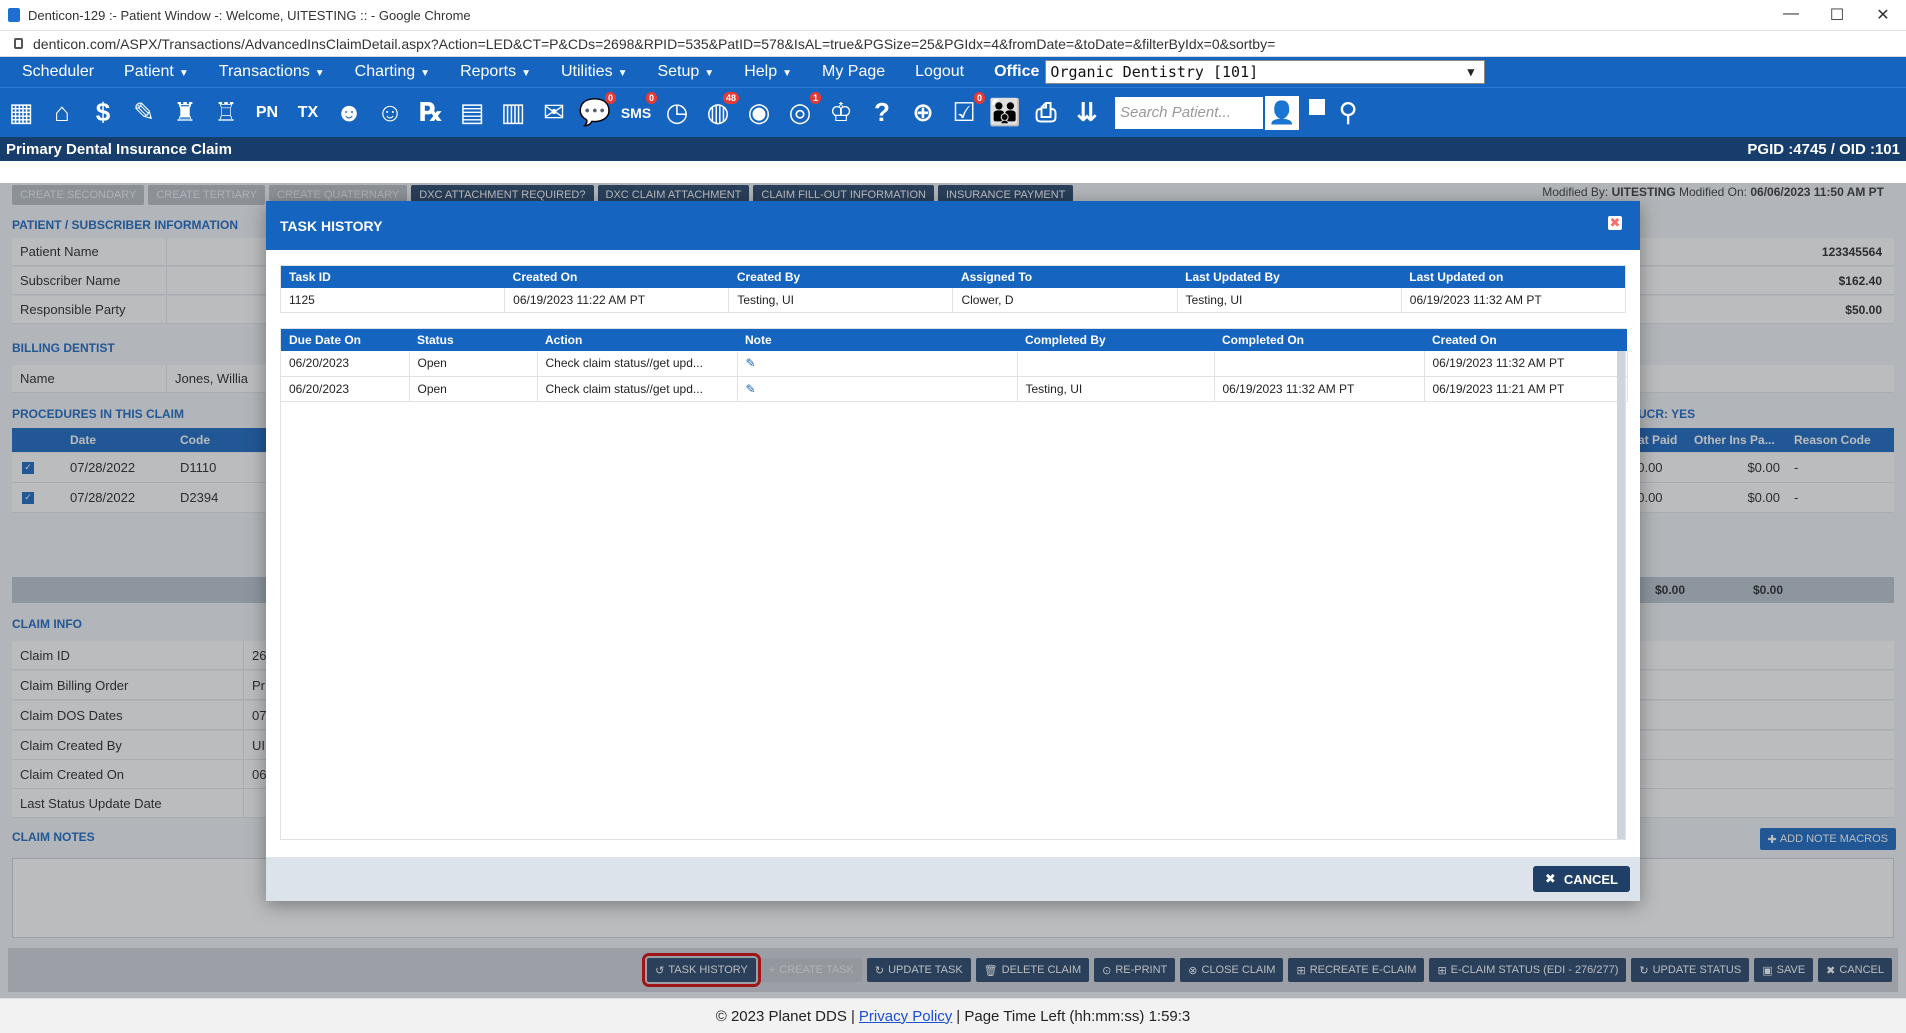 The height and width of the screenshot is (1033, 1906). Describe the element at coordinates (877, 389) in the screenshot. I see `note-cell: ✎` at that location.